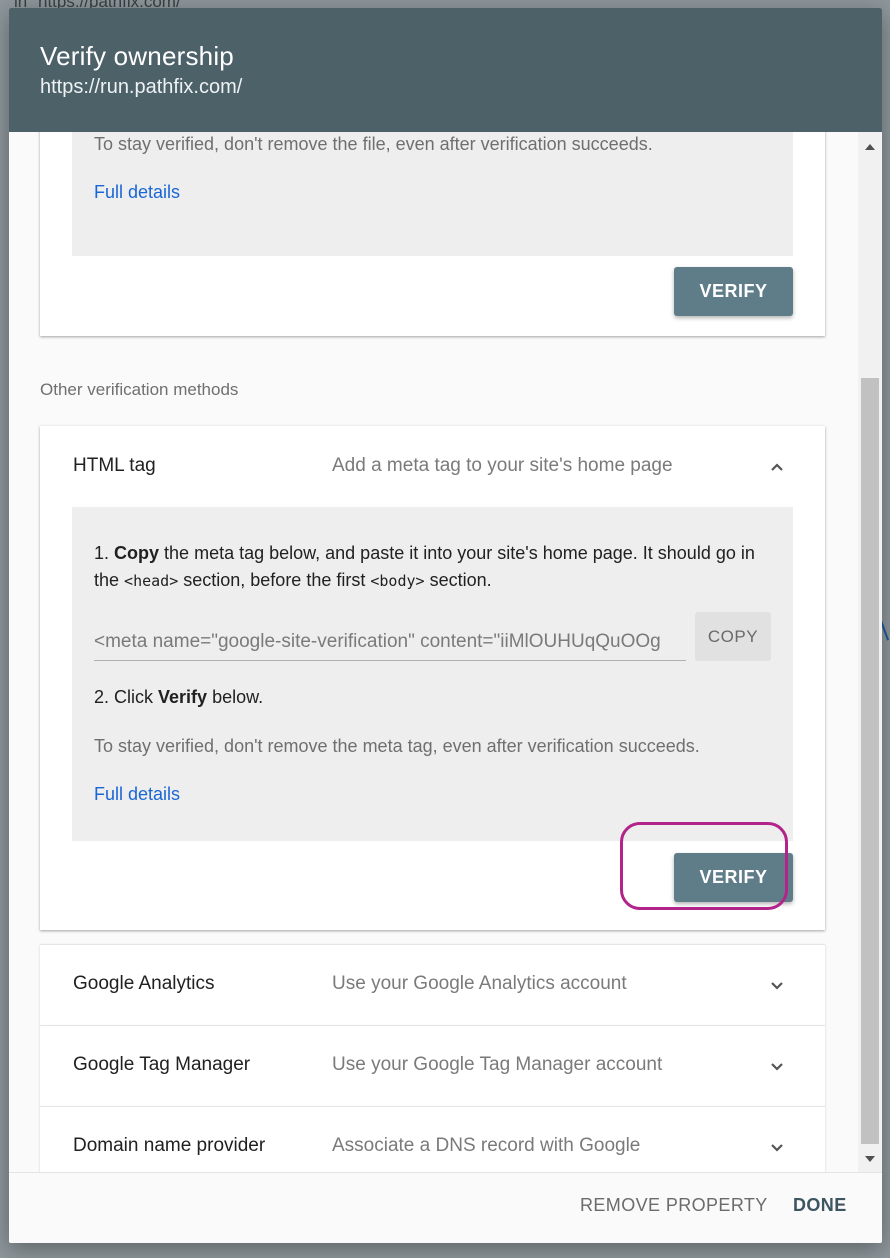 Image resolution: width=890 pixels, height=1258 pixels. Describe the element at coordinates (439, 697) in the screenshot. I see `html-tag-step-2: 2. Click Verify below.` at that location.